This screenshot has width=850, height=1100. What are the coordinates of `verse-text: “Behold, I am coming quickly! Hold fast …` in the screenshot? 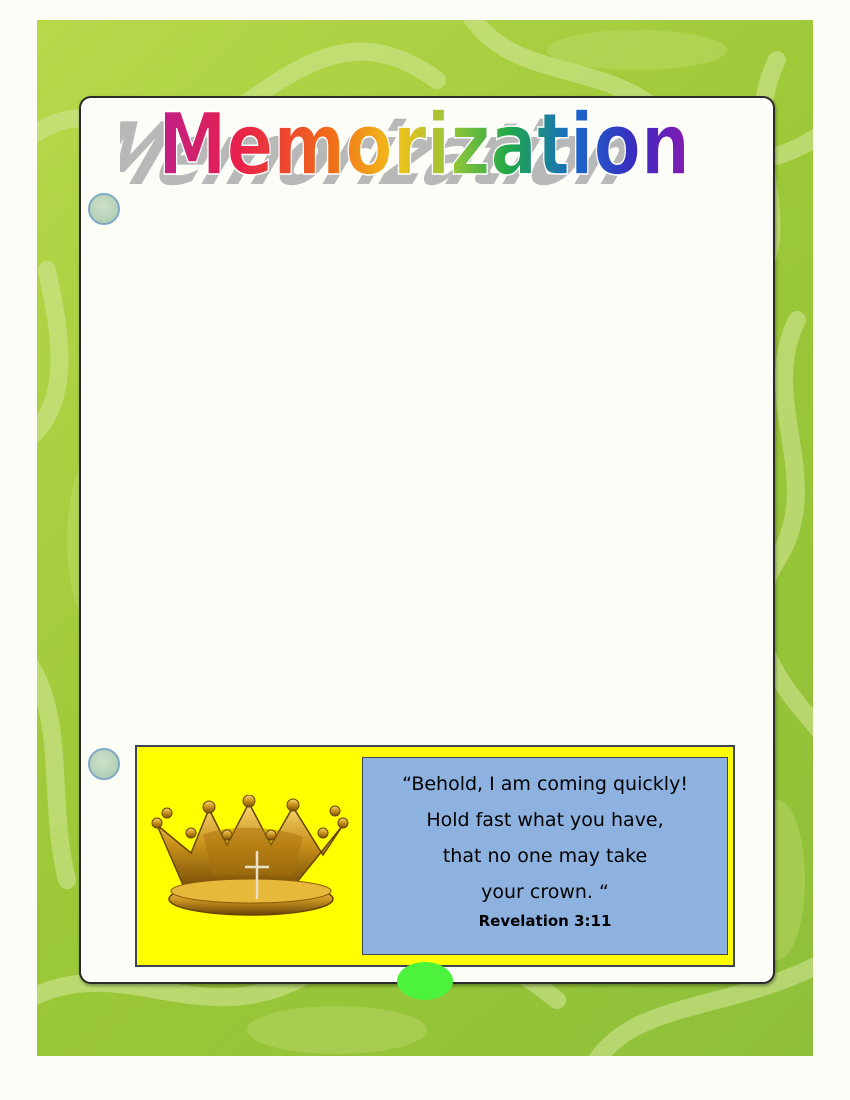 It's located at (545, 838).